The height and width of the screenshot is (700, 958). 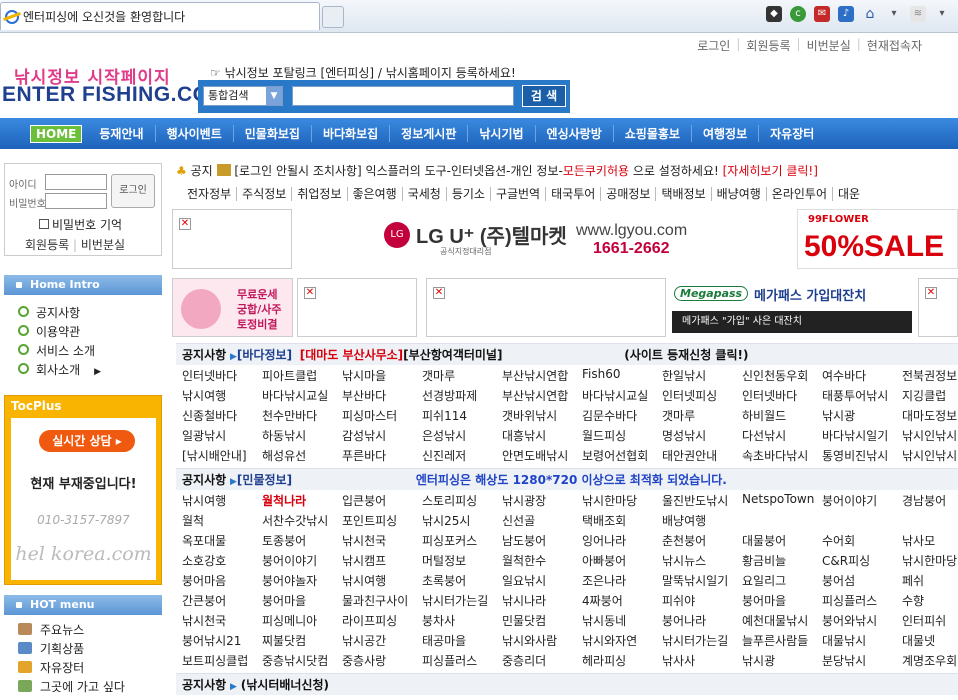 I want to click on site-link: 춘천붕어, so click(x=702, y=542).